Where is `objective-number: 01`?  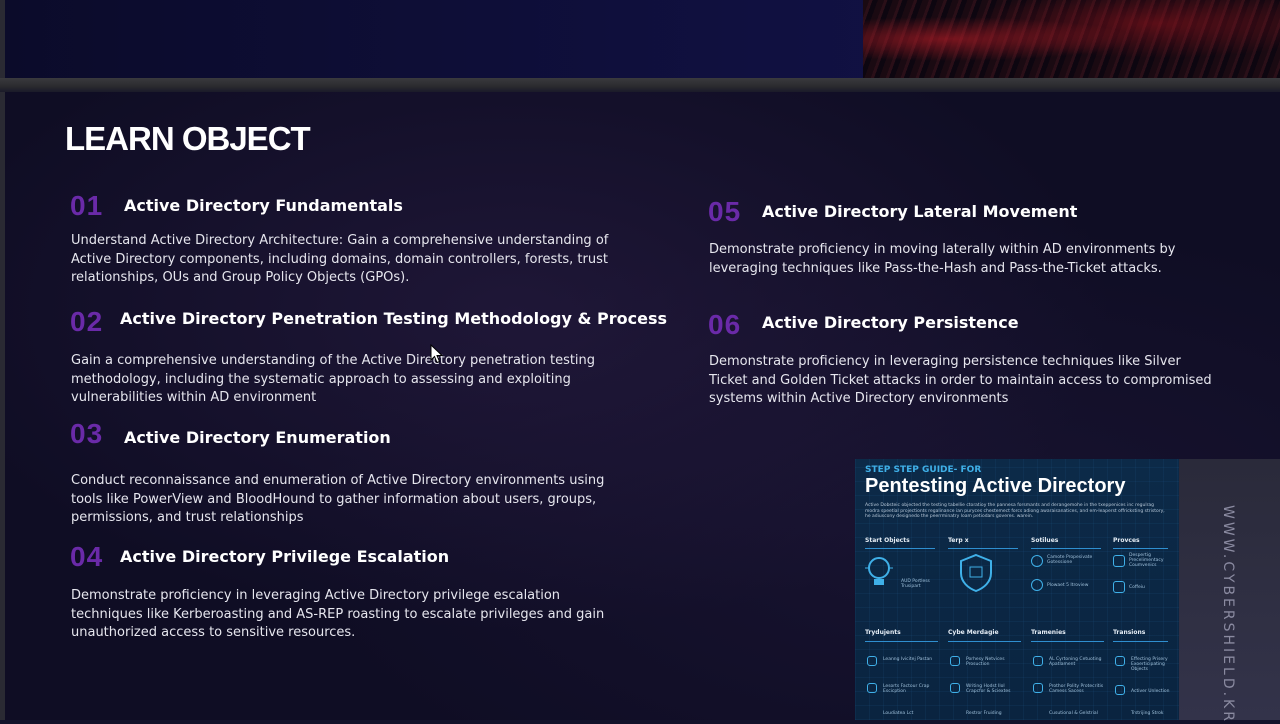
objective-number: 01 is located at coordinates (87, 205).